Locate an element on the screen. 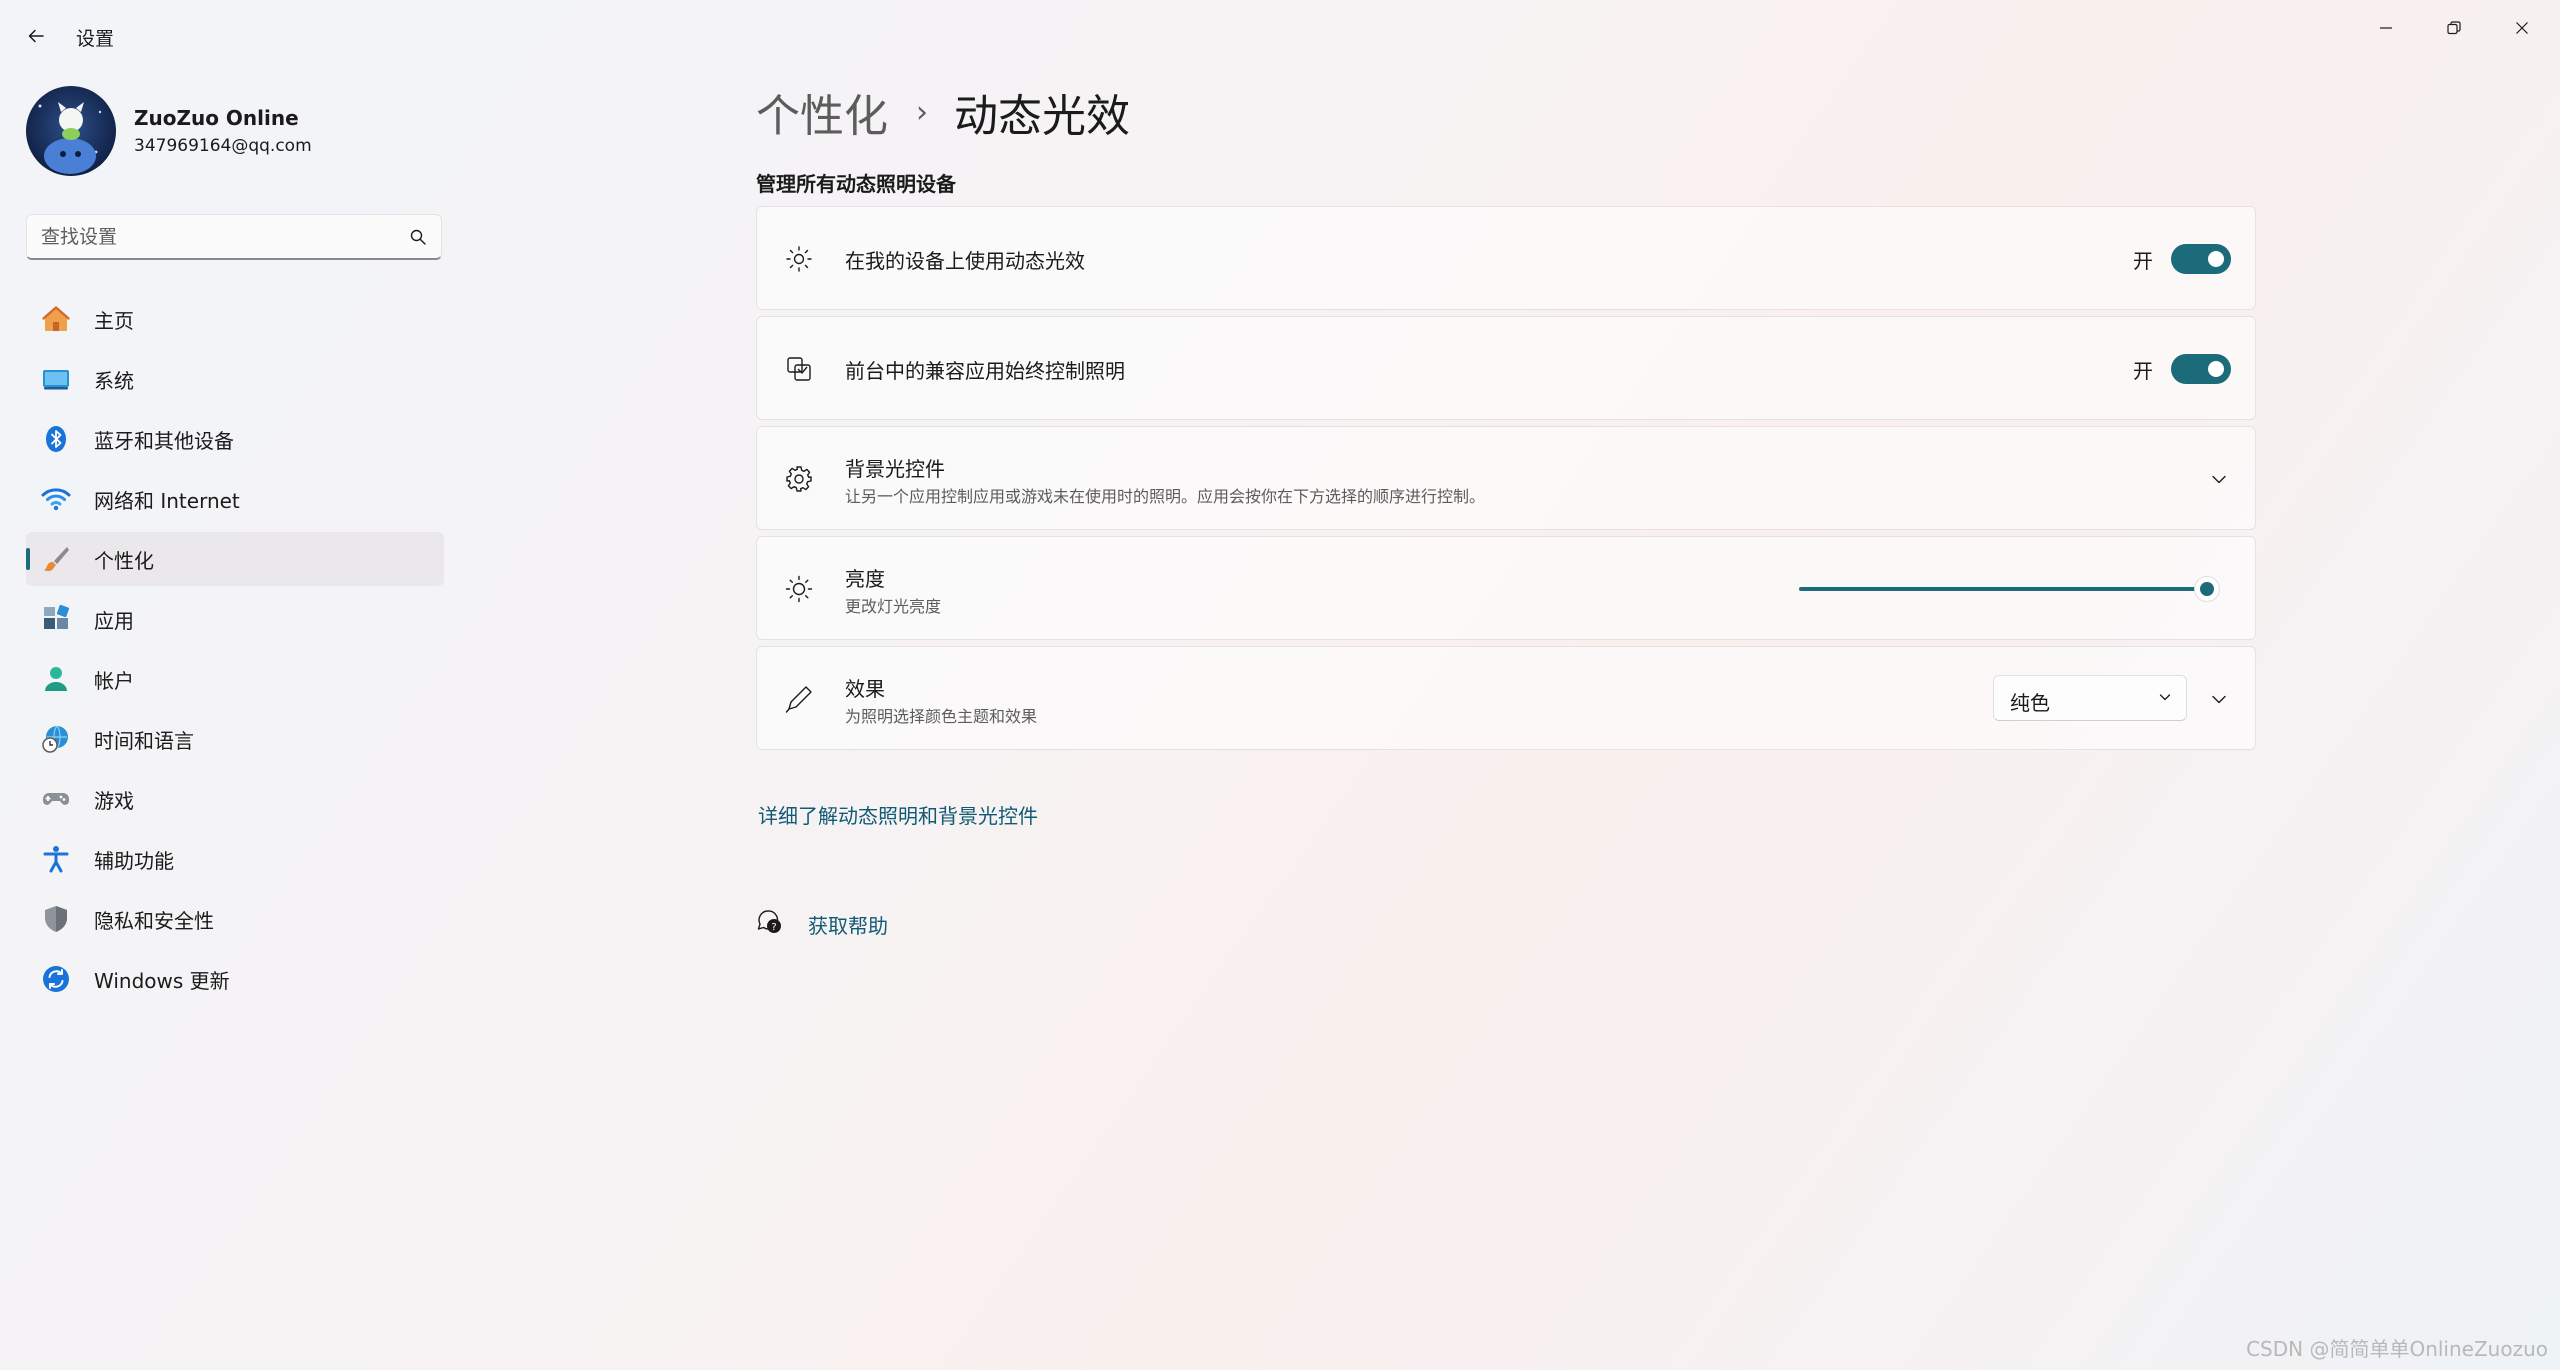 The width and height of the screenshot is (2560, 1370). search-input is located at coordinates (211, 237).